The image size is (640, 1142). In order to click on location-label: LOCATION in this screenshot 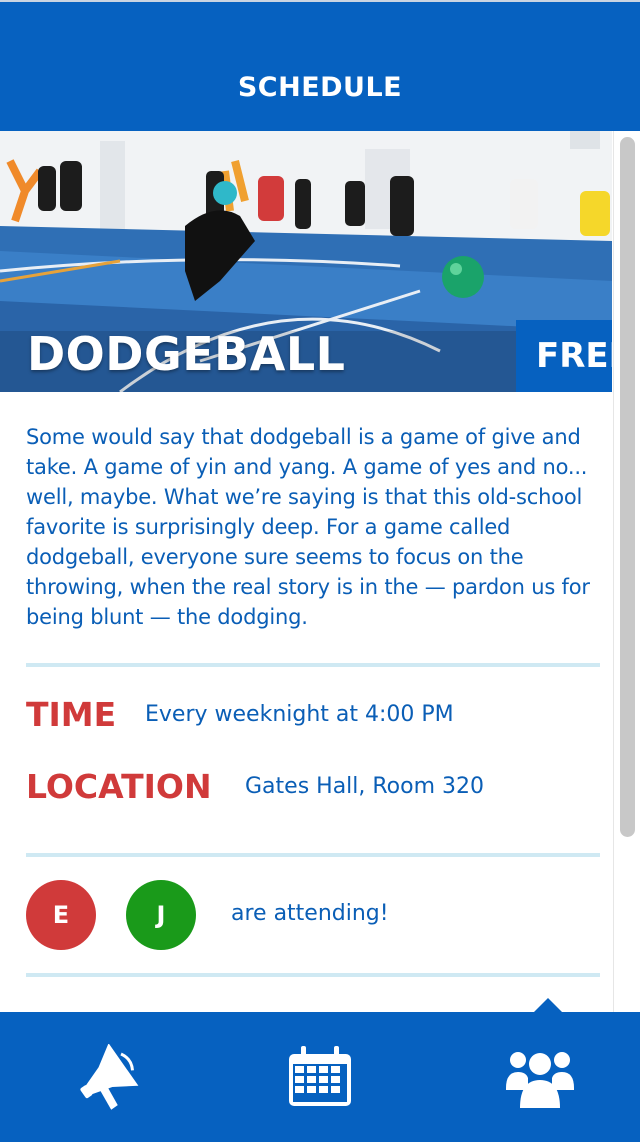, I will do `click(119, 786)`.